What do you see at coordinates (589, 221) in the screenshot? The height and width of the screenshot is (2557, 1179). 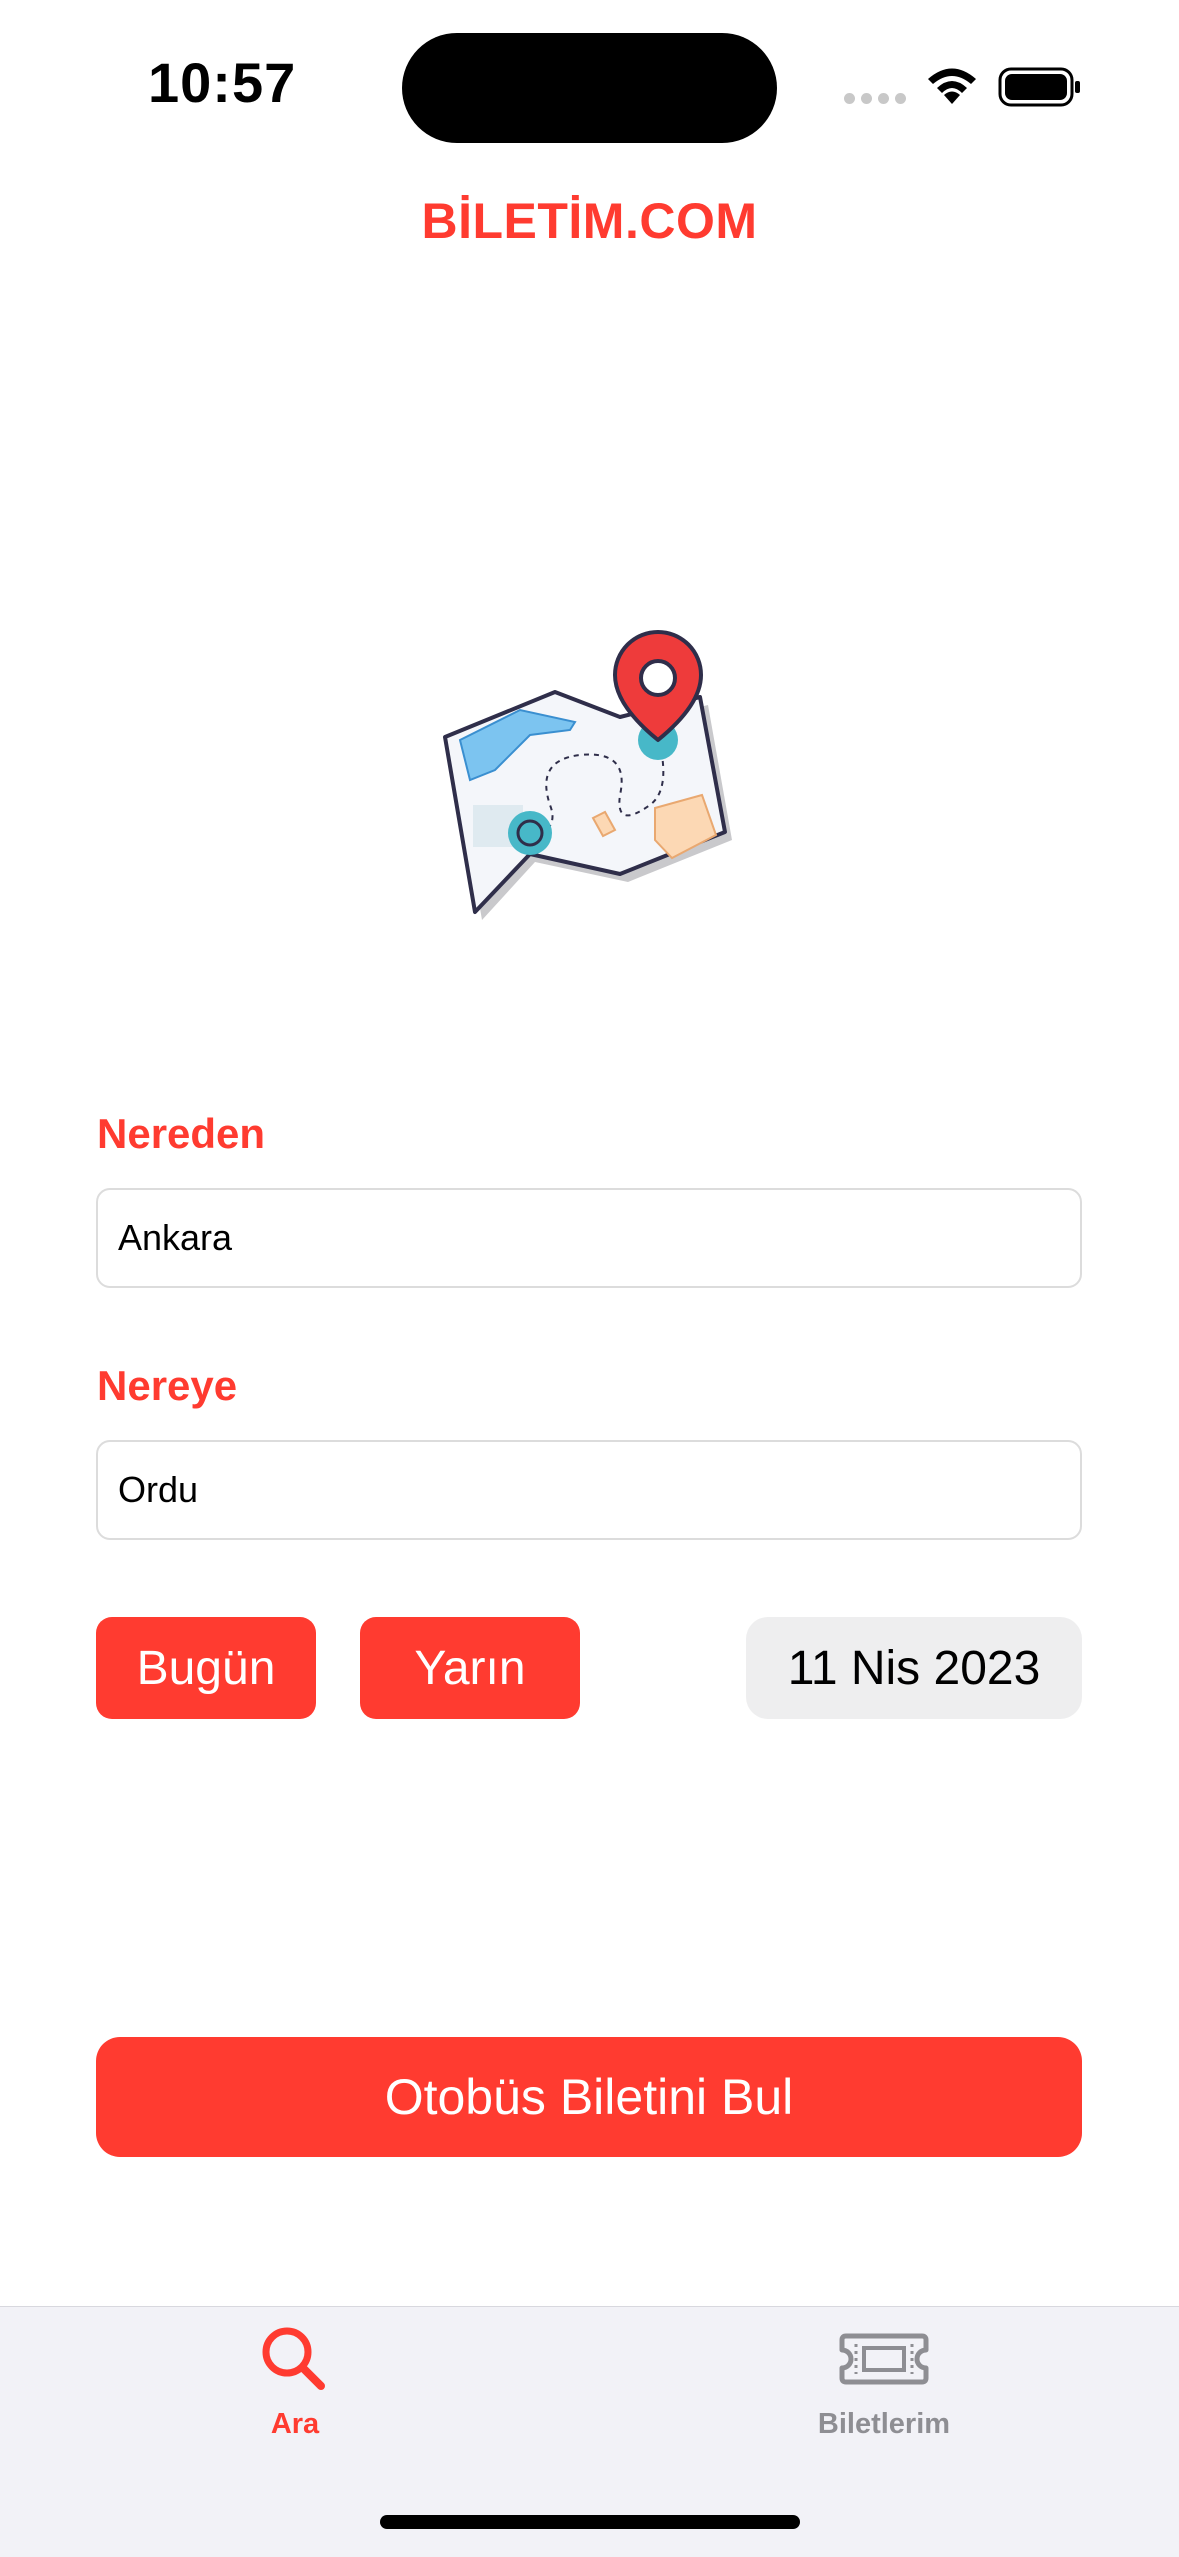 I see `app-title: BİLETİM.COM` at bounding box center [589, 221].